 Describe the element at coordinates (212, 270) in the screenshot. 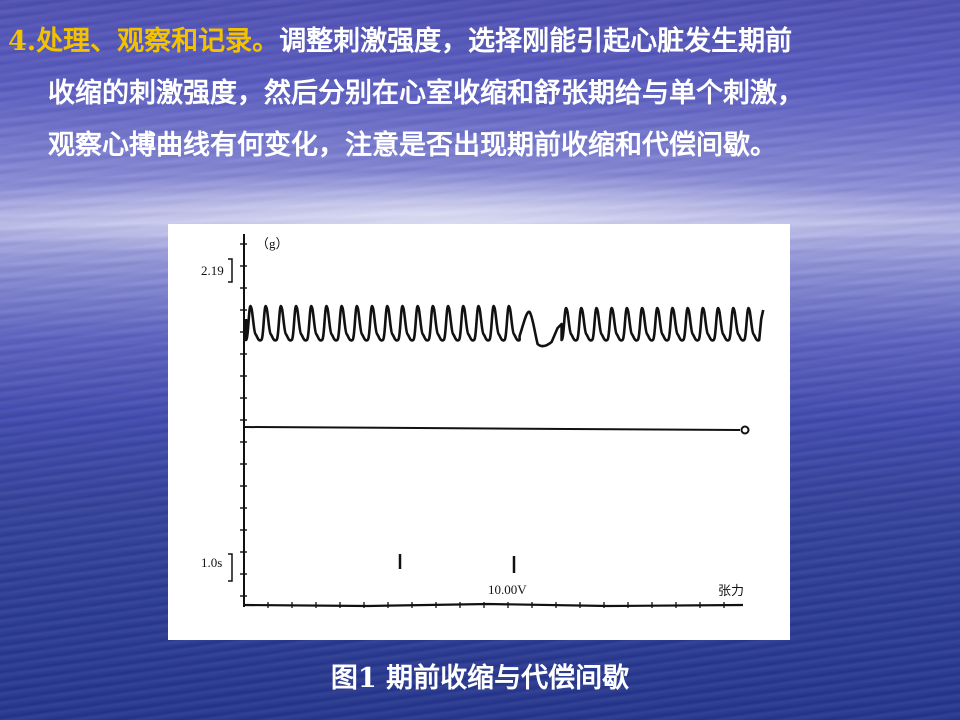

I see `scale-value: 2.19` at that location.